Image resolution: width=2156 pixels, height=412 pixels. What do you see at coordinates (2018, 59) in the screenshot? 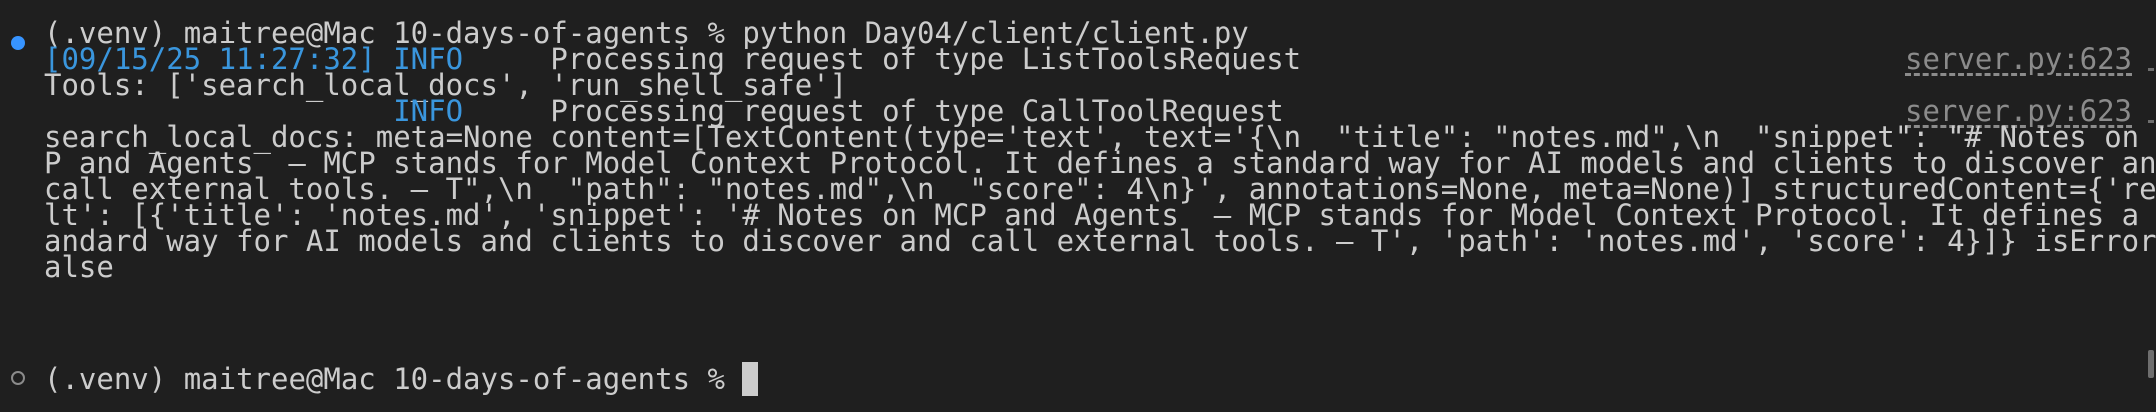
I see `log-source-link: server.py:623` at bounding box center [2018, 59].